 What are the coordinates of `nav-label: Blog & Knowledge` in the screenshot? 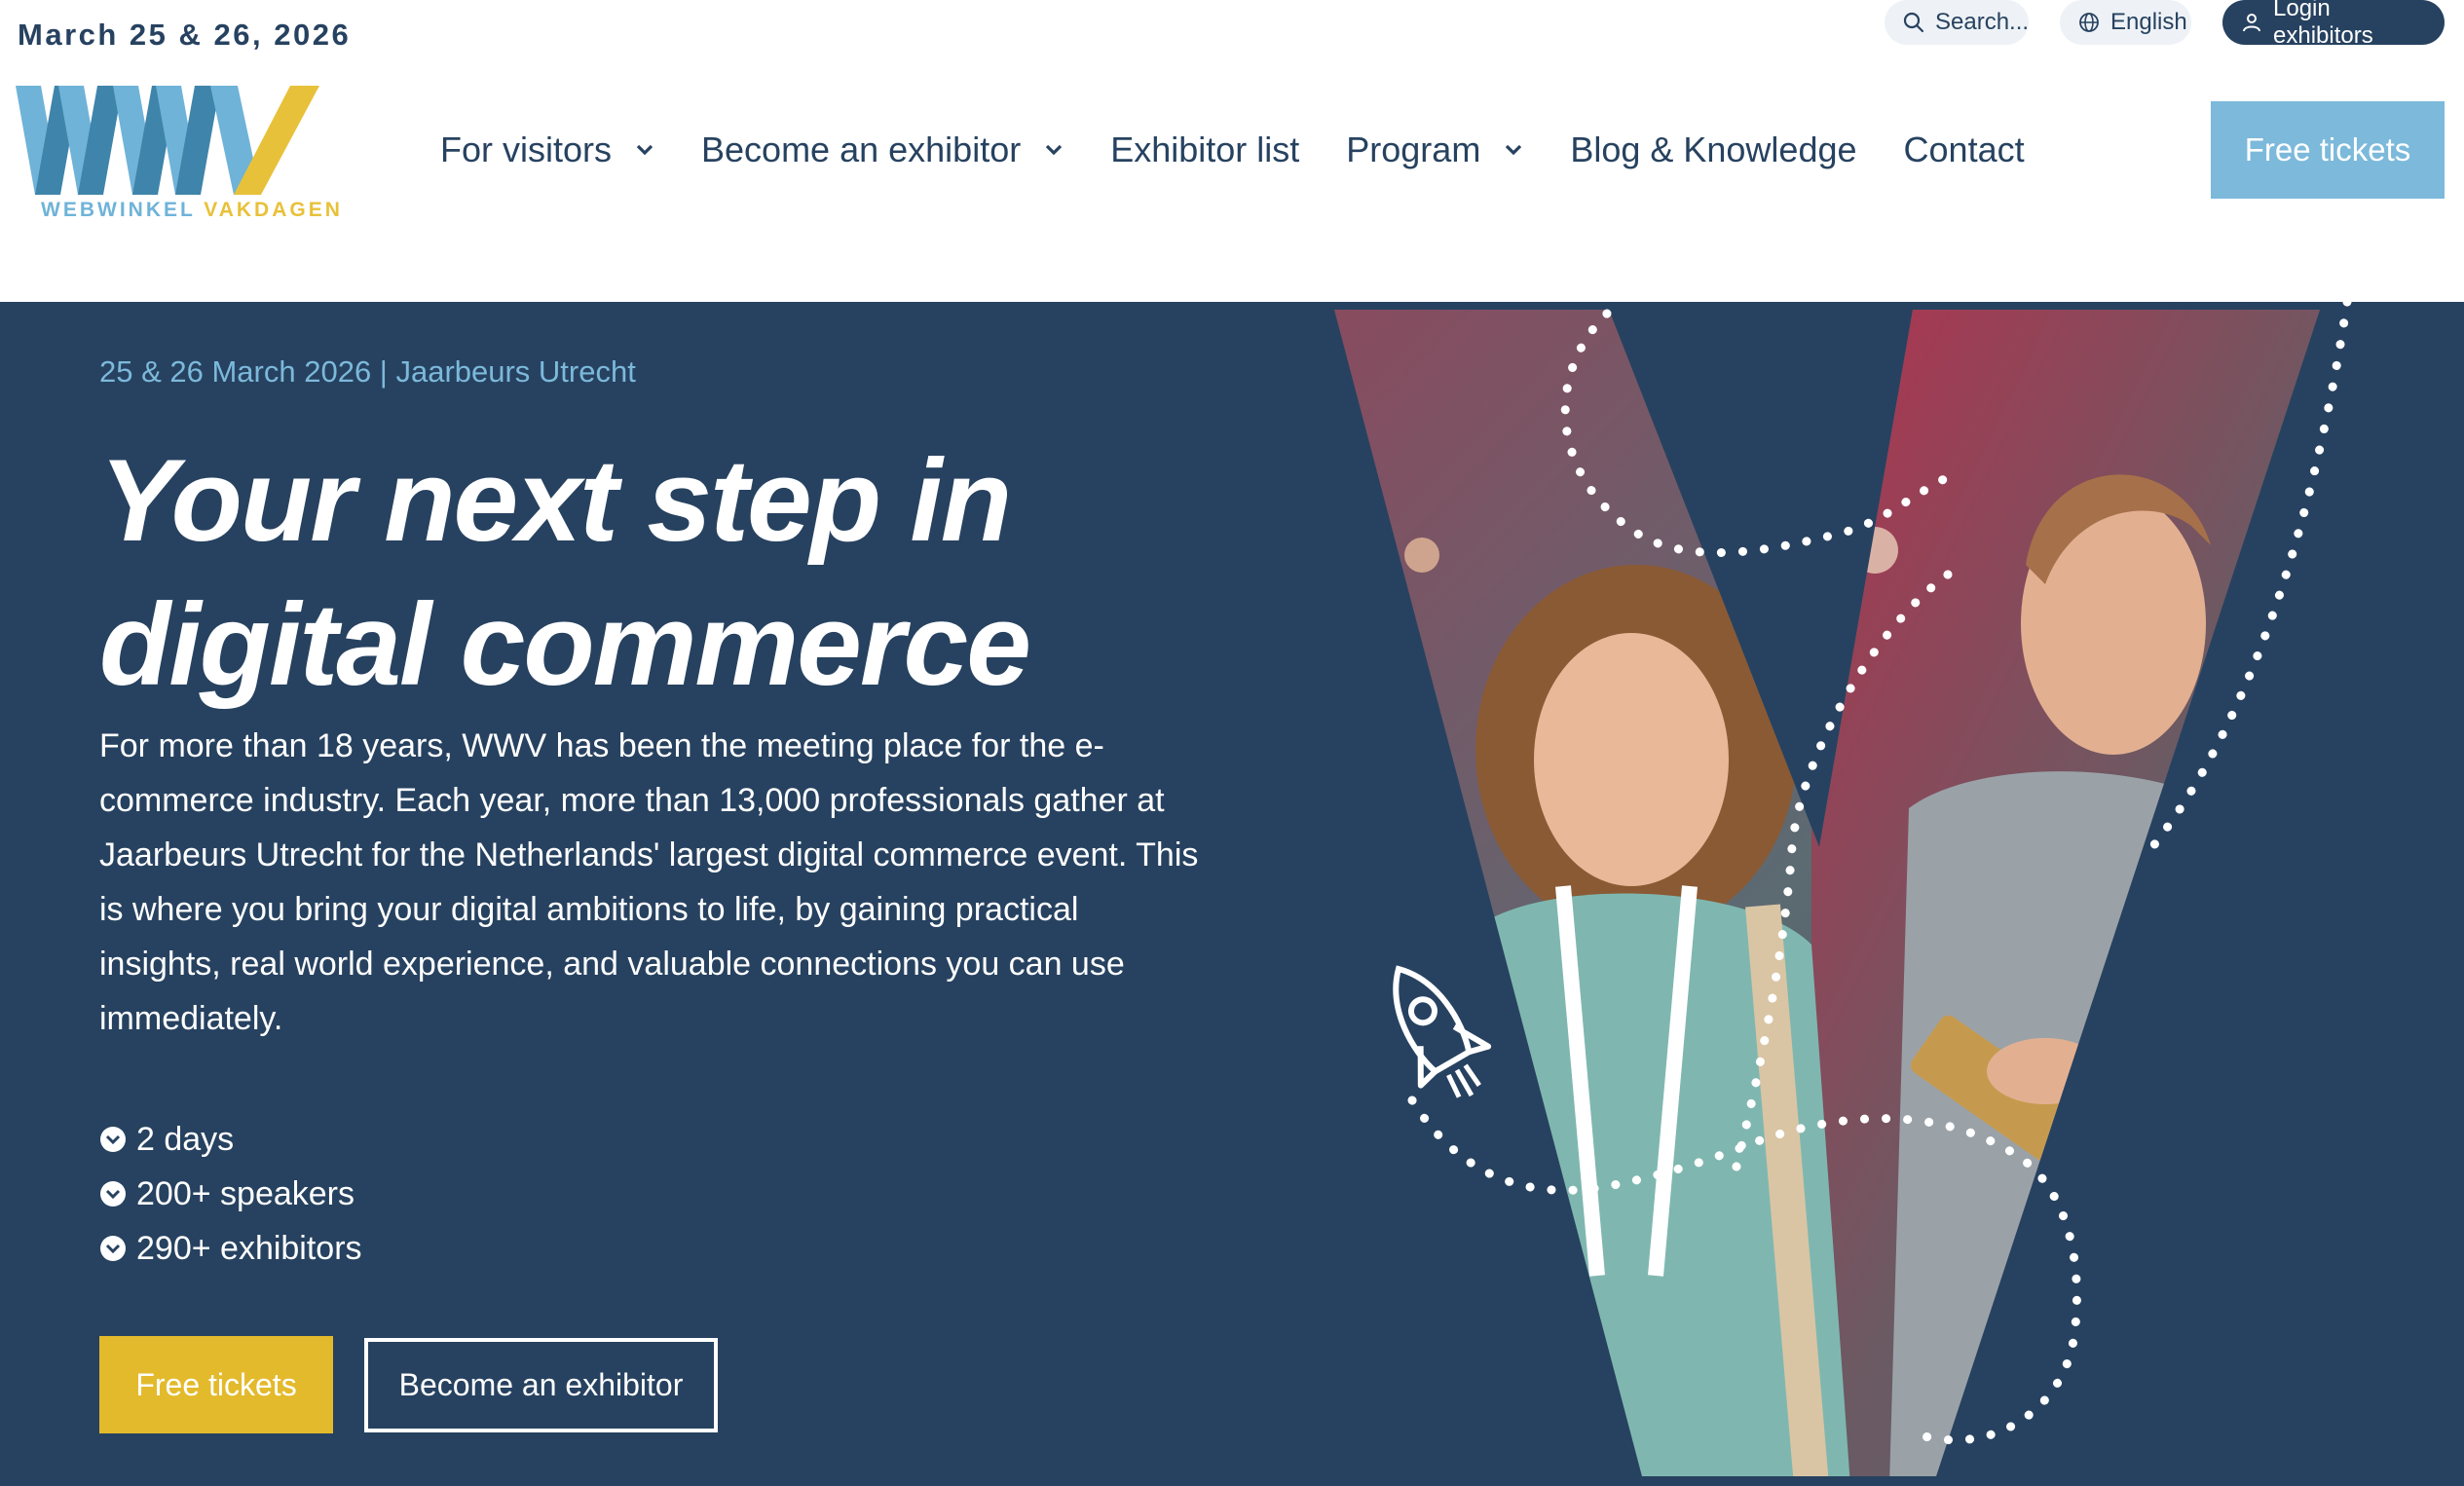 It's located at (1713, 149).